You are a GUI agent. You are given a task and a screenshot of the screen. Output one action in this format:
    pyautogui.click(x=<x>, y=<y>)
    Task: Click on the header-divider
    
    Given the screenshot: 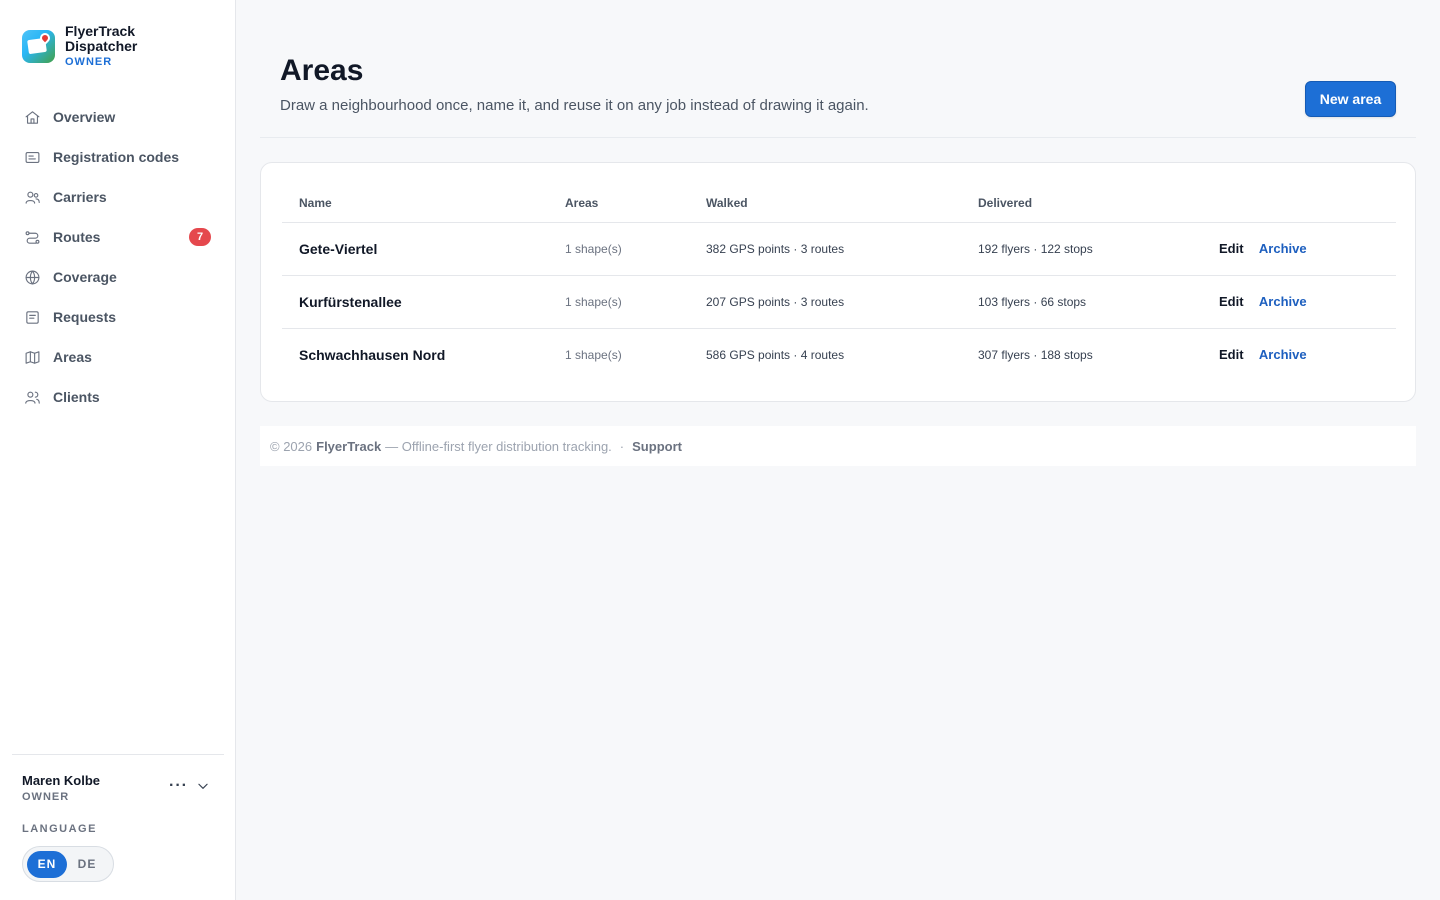 What is the action you would take?
    pyautogui.click(x=838, y=137)
    